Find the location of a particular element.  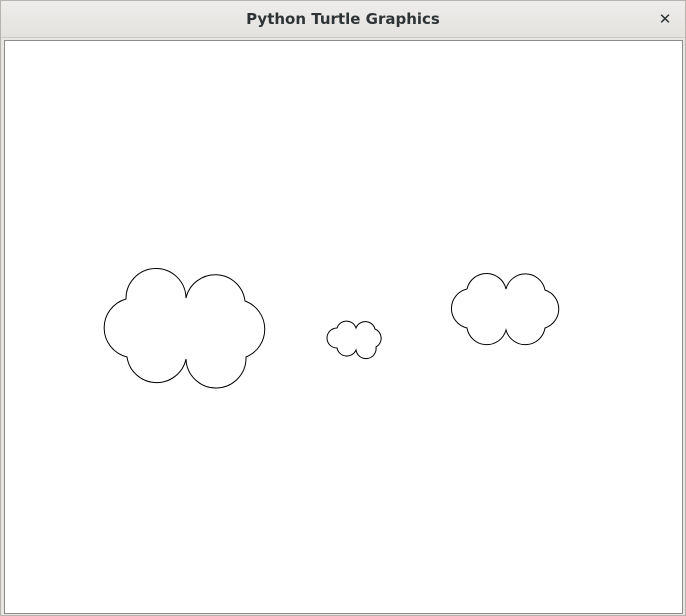

cloud-small is located at coordinates (354, 340).